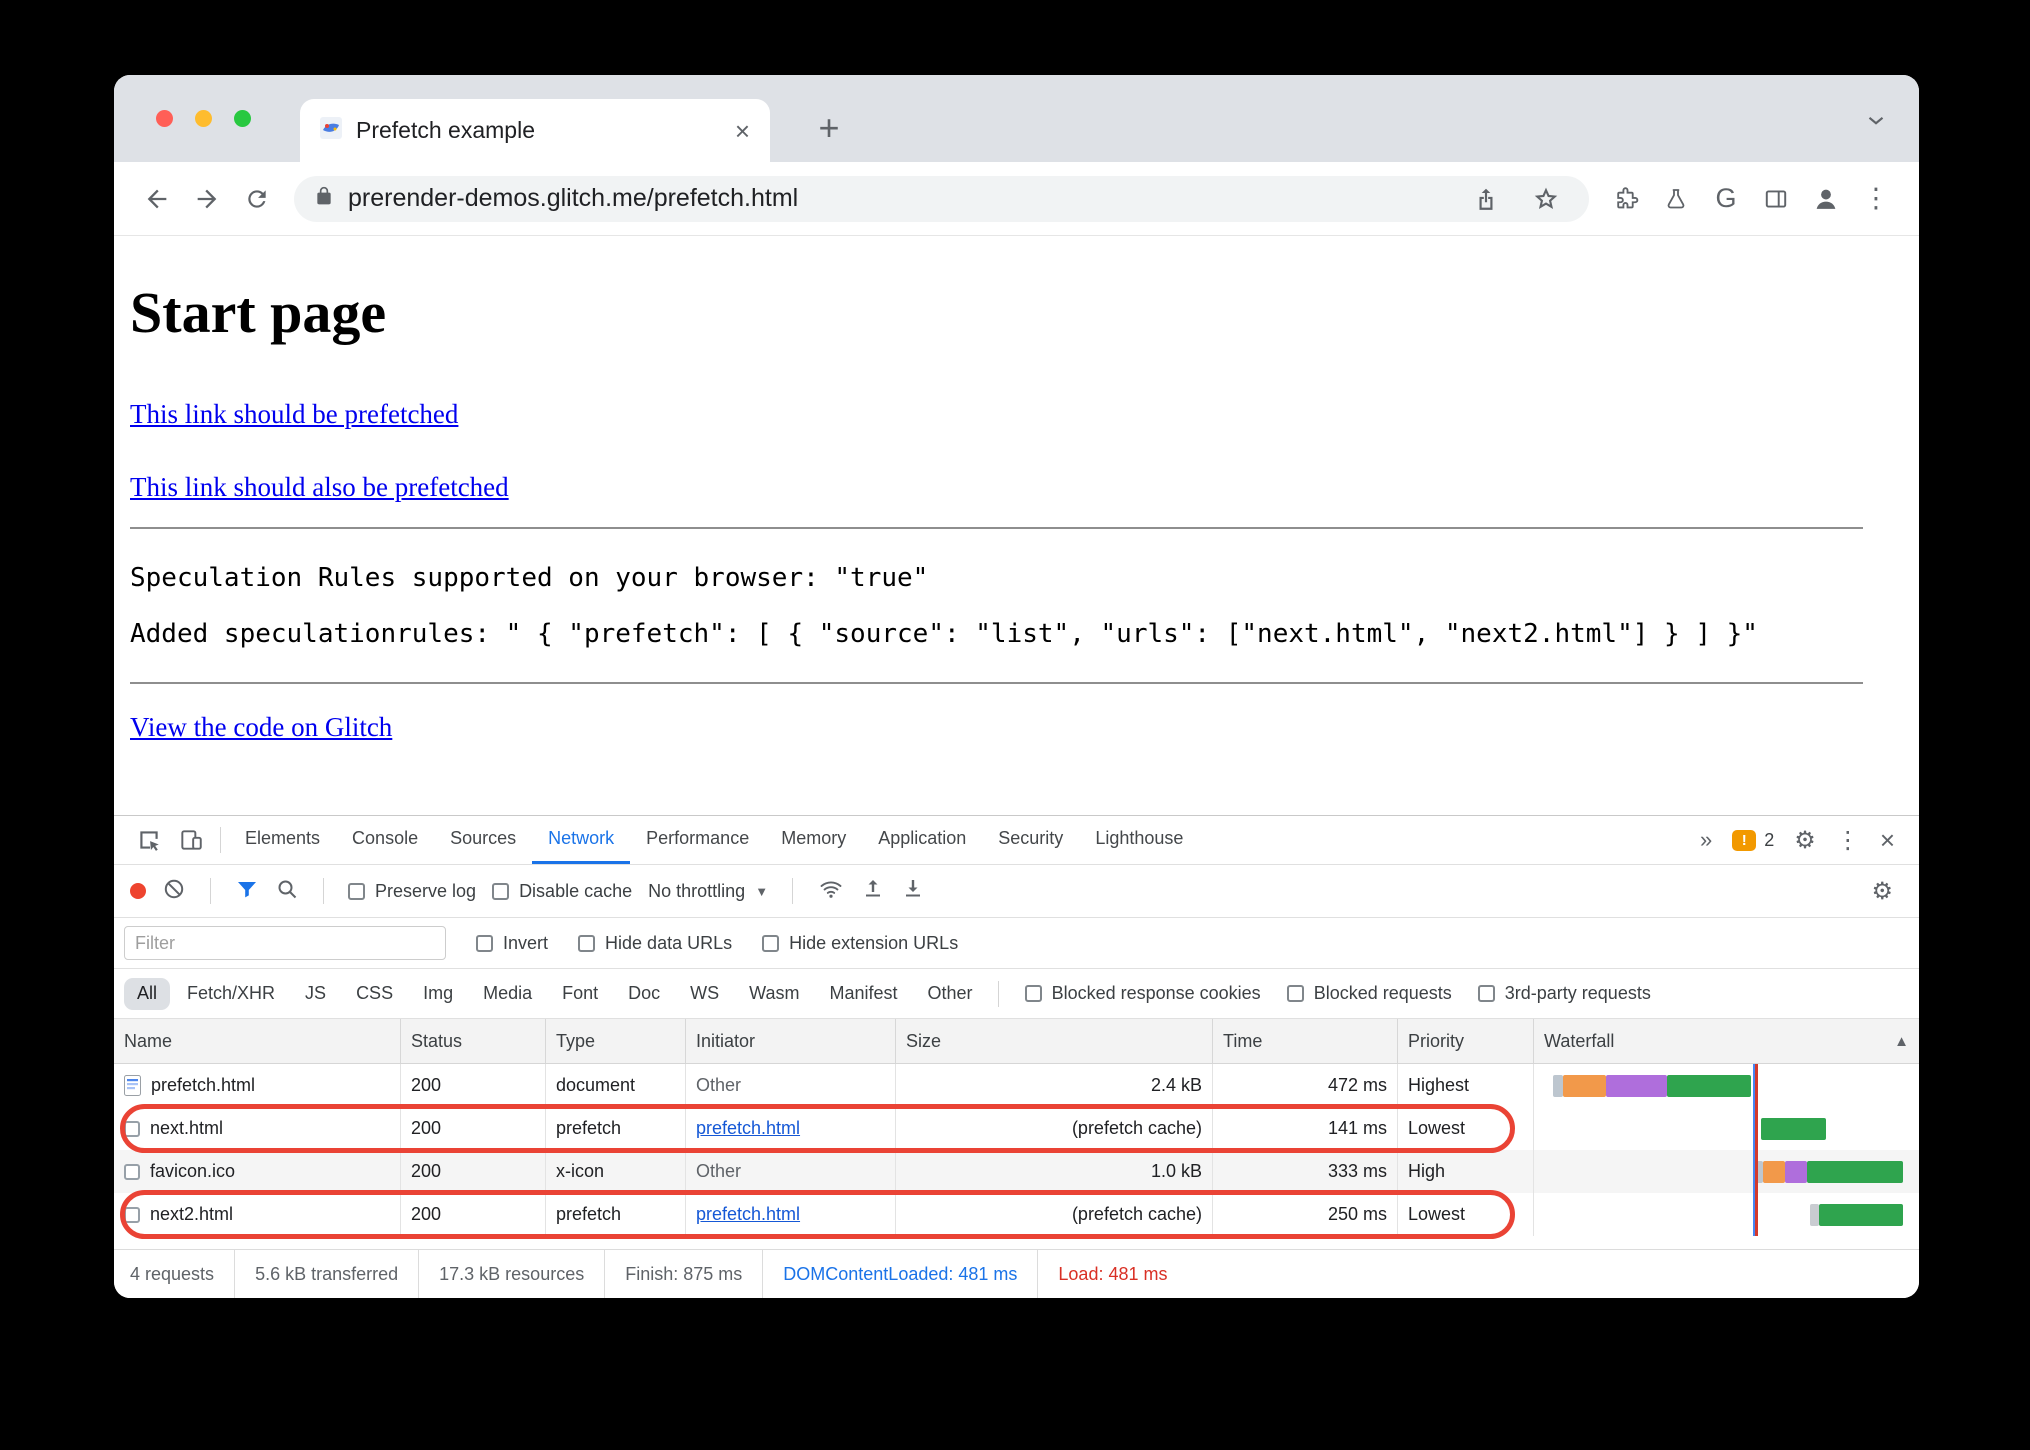 The image size is (2030, 1450). Describe the element at coordinates (473, 1085) in the screenshot. I see `request-status: 200` at that location.